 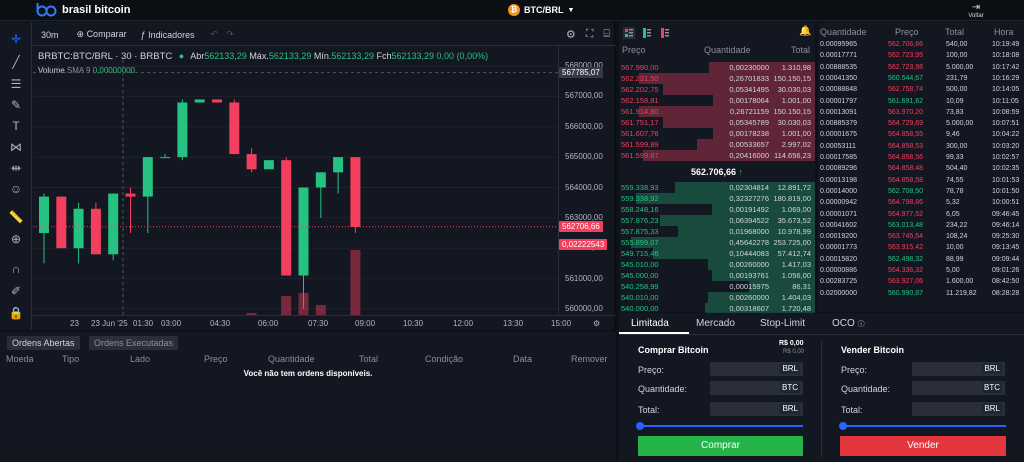 What do you see at coordinates (796, 67) in the screenshot?
I see `ask-total: 1.310,98` at bounding box center [796, 67].